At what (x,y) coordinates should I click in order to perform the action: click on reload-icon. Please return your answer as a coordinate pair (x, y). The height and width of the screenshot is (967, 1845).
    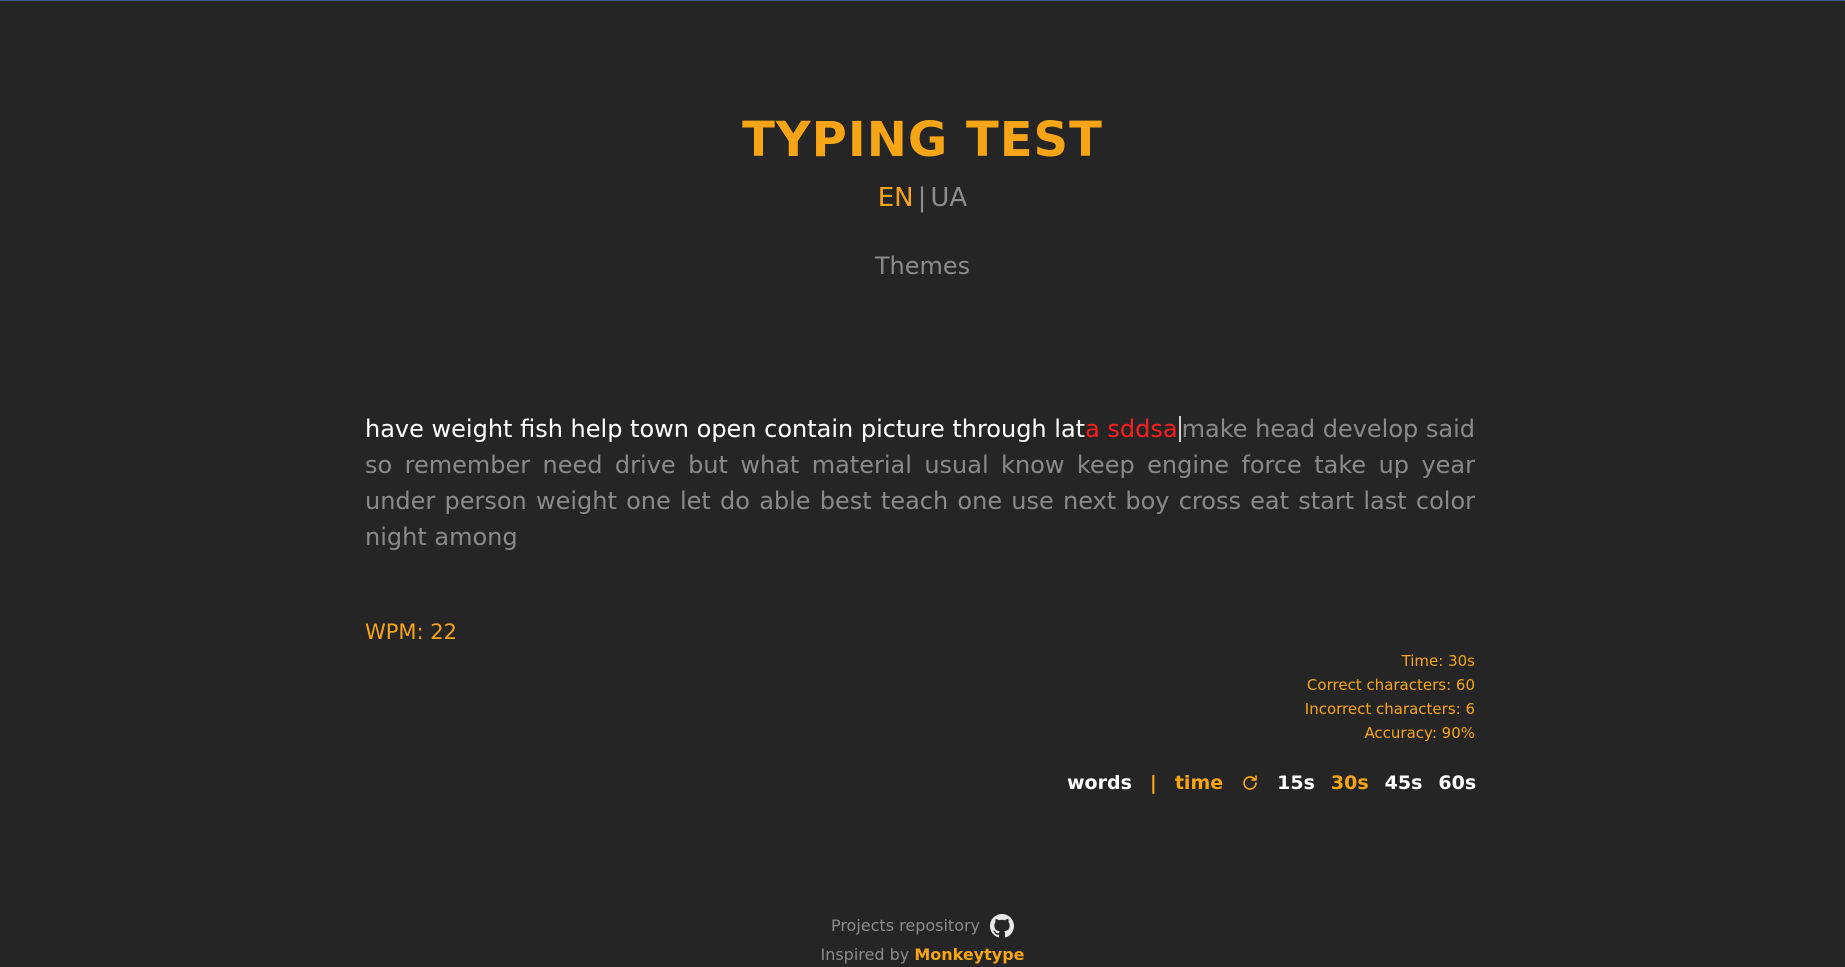
    Looking at the image, I should click on (1250, 783).